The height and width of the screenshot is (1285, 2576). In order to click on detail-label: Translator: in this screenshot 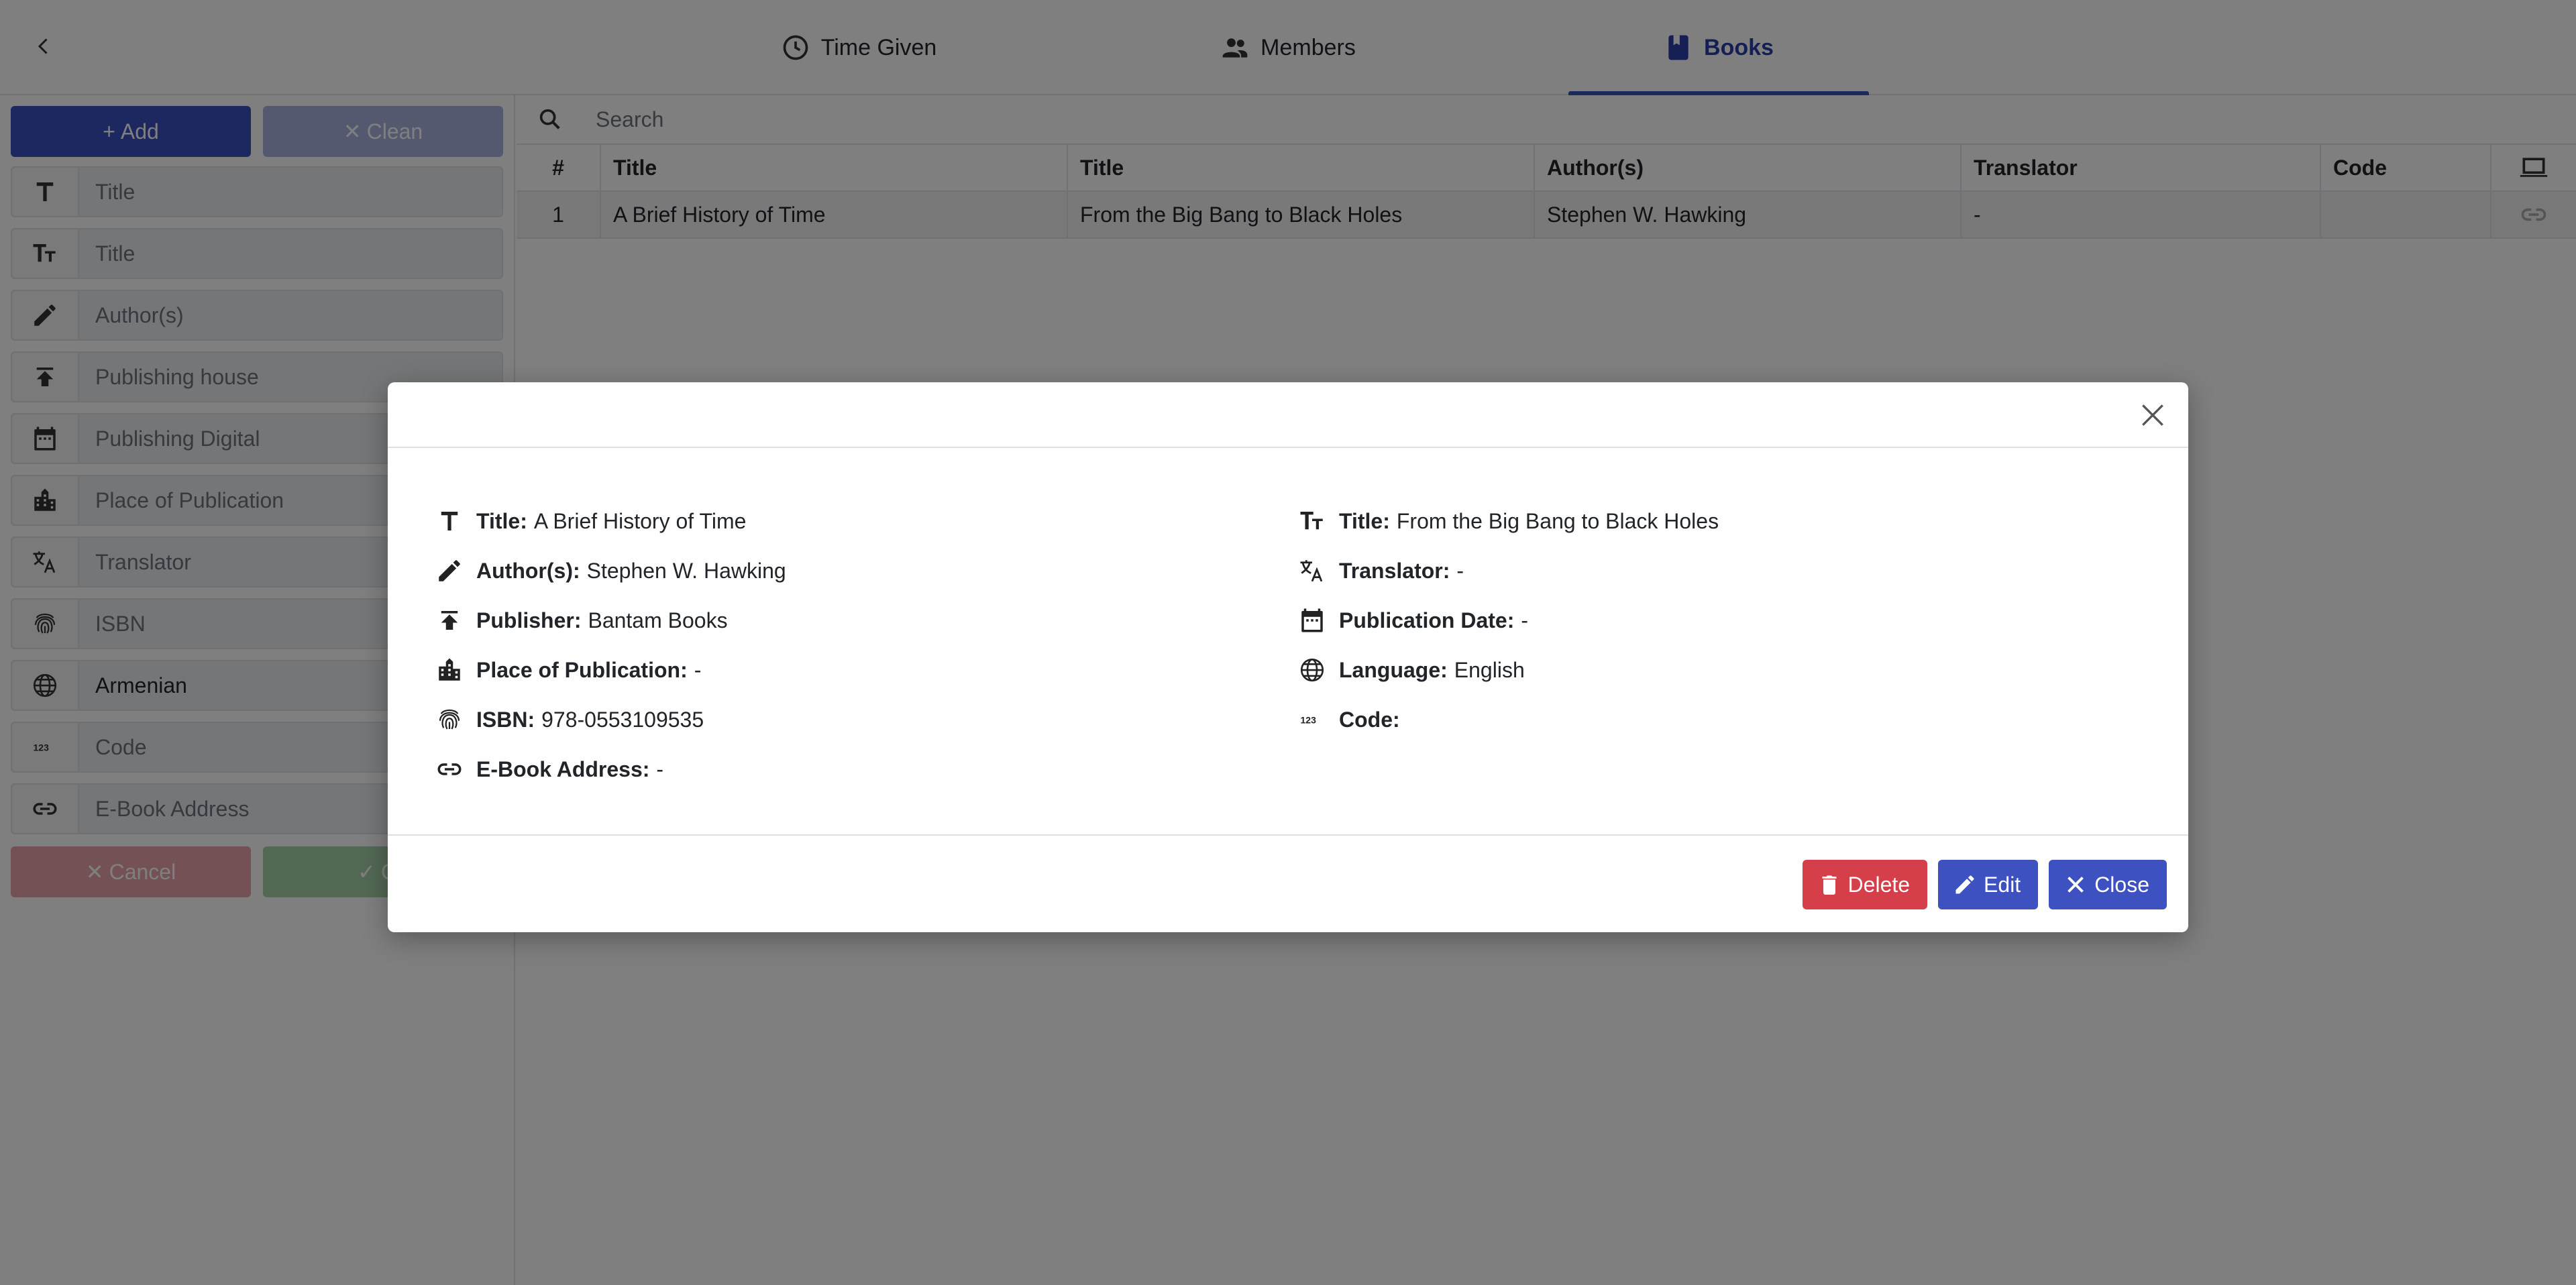, I will do `click(1394, 570)`.